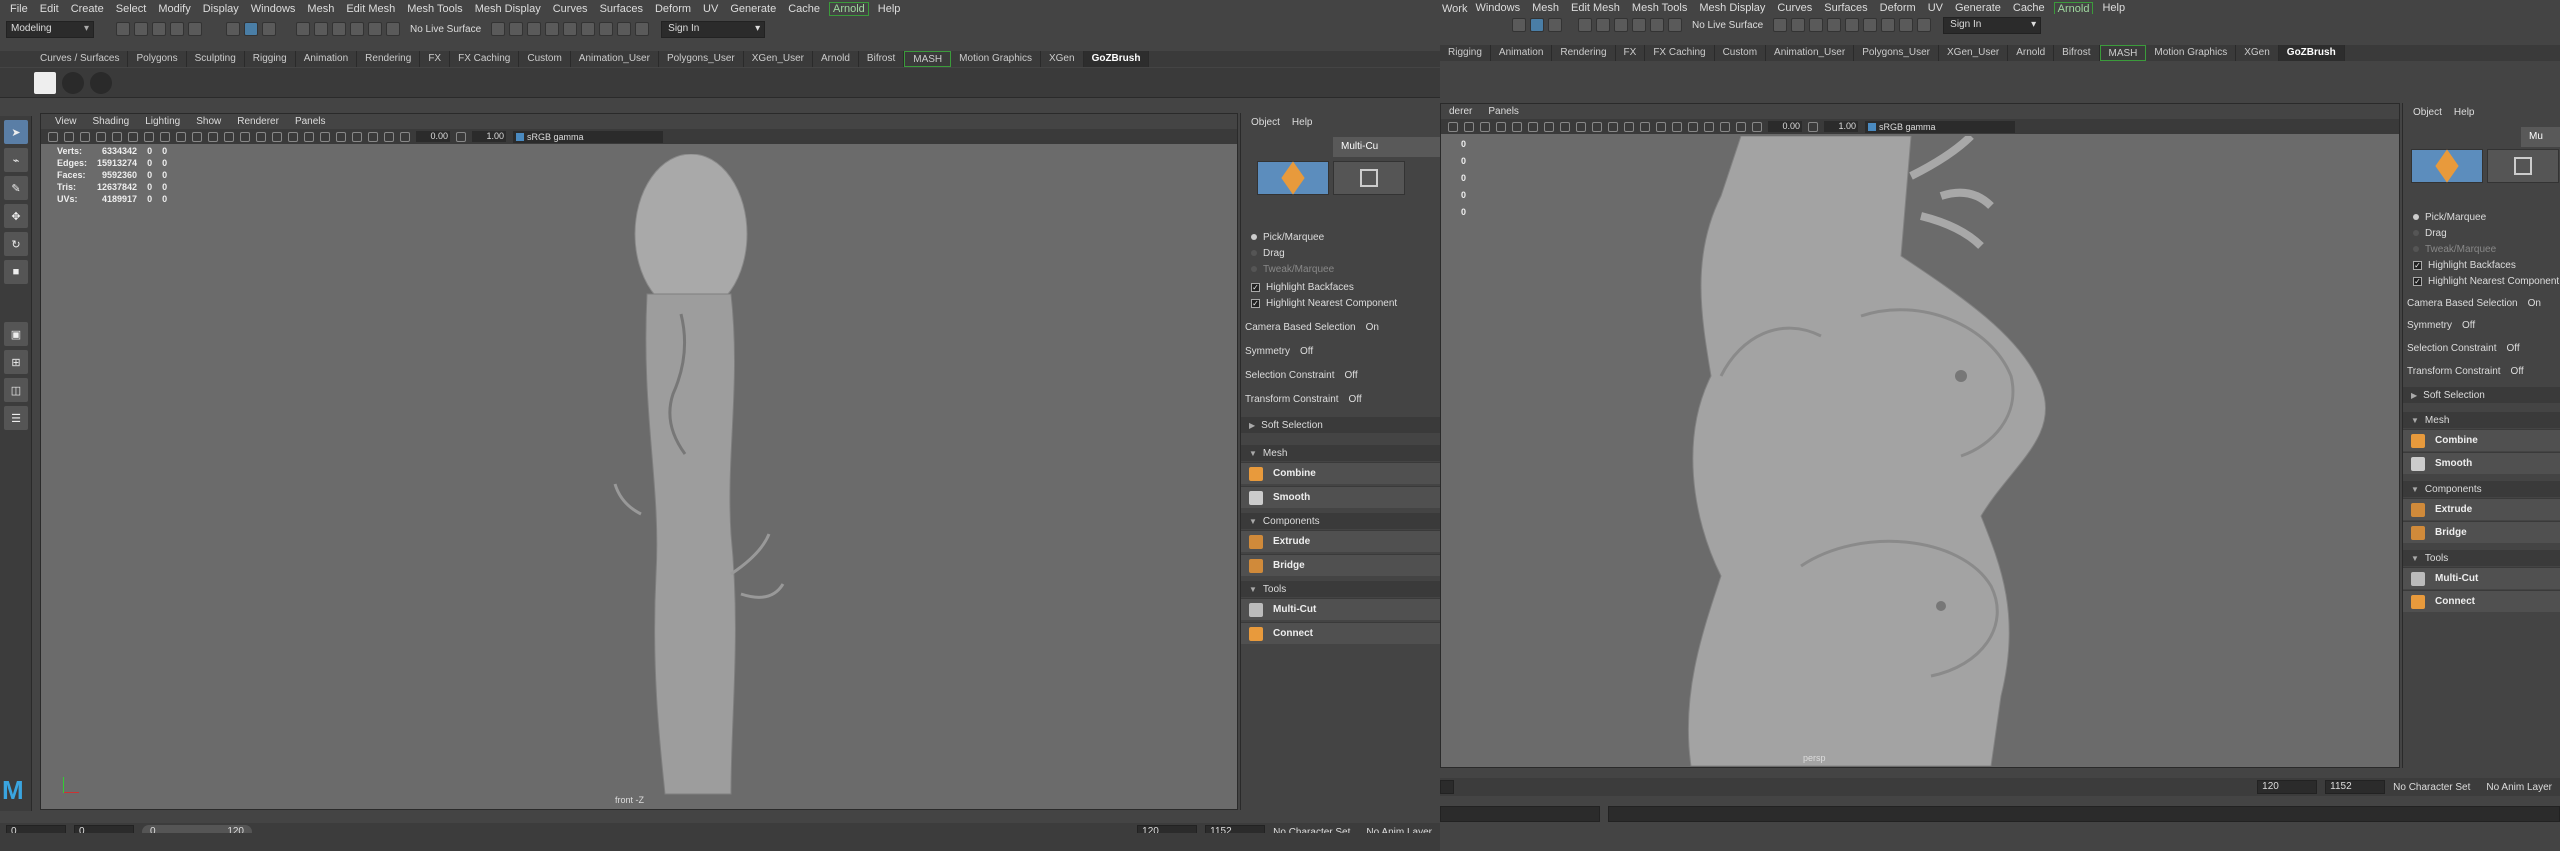  I want to click on bifrost-shelf-tab: Bifrost, so click(882, 59).